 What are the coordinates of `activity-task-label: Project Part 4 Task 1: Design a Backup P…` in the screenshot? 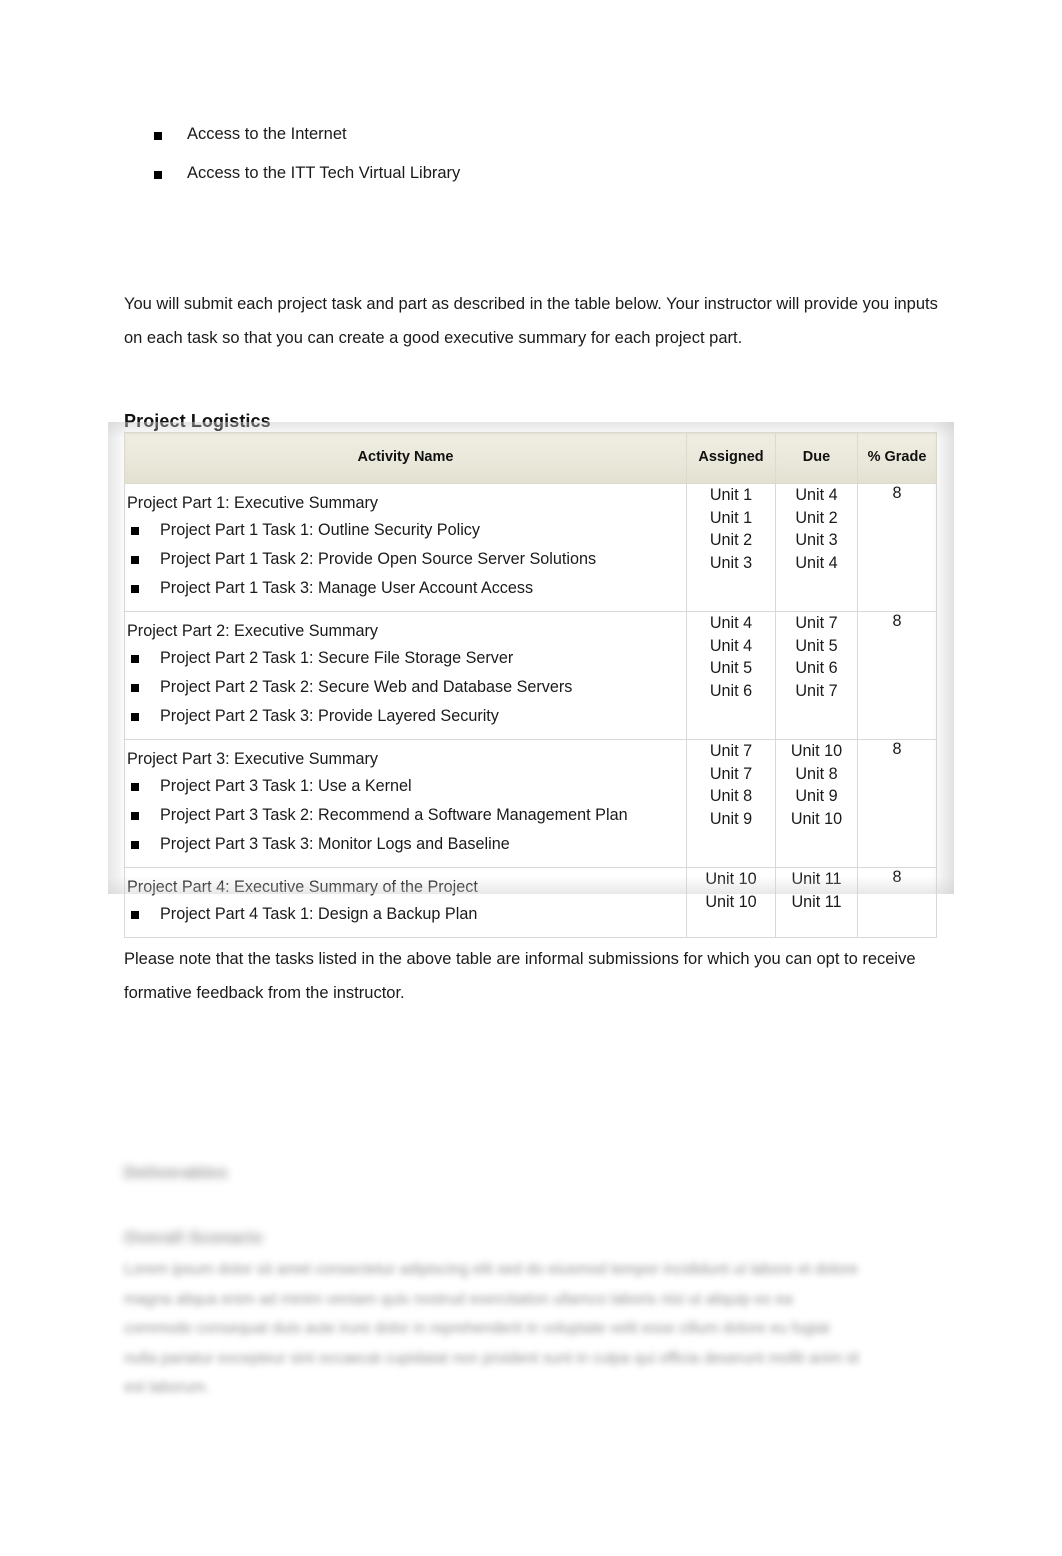 It's located at (319, 914).